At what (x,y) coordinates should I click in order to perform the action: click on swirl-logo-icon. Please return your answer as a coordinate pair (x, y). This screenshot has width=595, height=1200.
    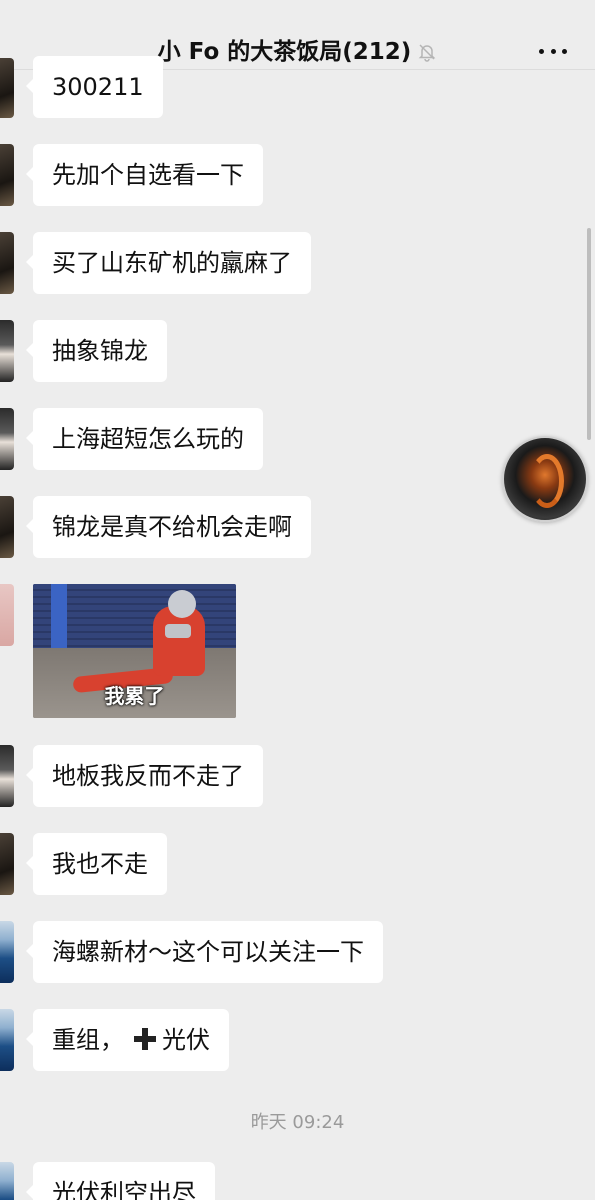
    Looking at the image, I should click on (547, 481).